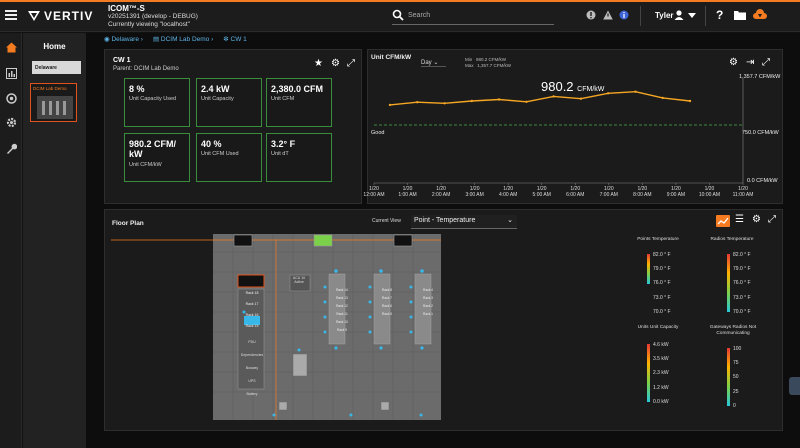  Describe the element at coordinates (122, 60) in the screenshot. I see `unit-title: CW 1` at that location.